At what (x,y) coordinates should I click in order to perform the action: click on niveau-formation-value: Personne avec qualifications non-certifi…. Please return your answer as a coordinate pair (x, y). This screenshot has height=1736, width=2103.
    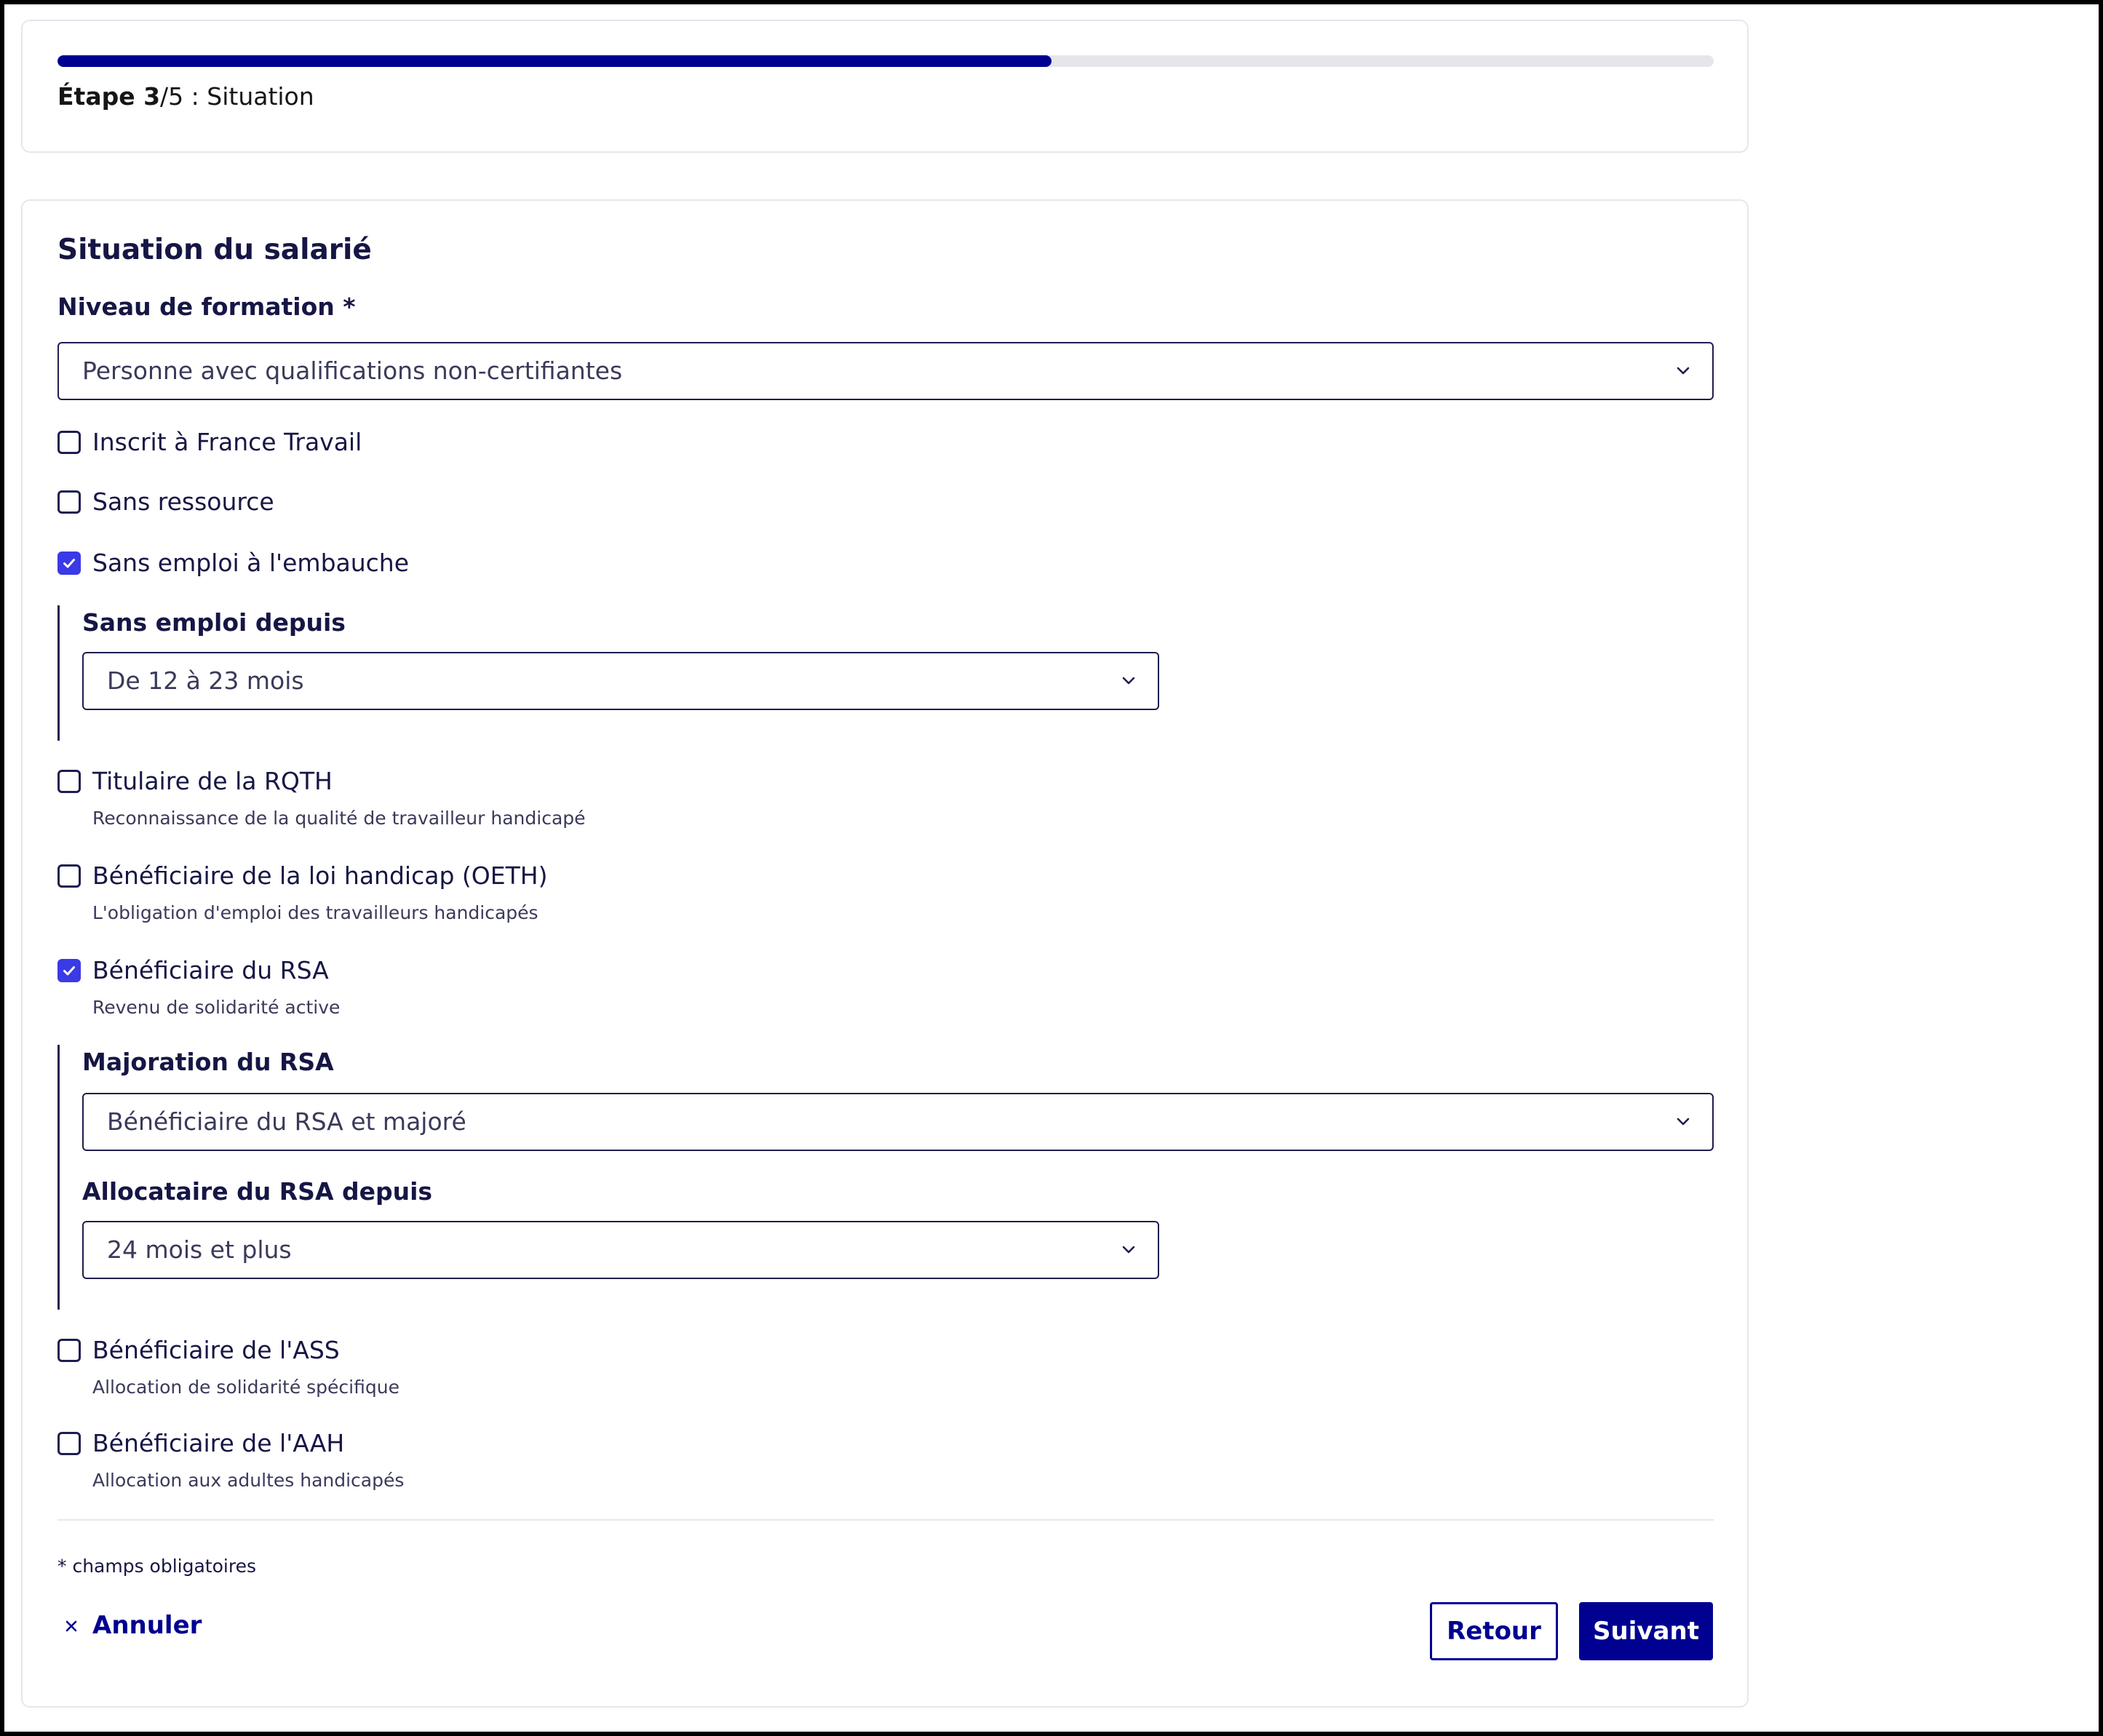
    Looking at the image, I should click on (352, 371).